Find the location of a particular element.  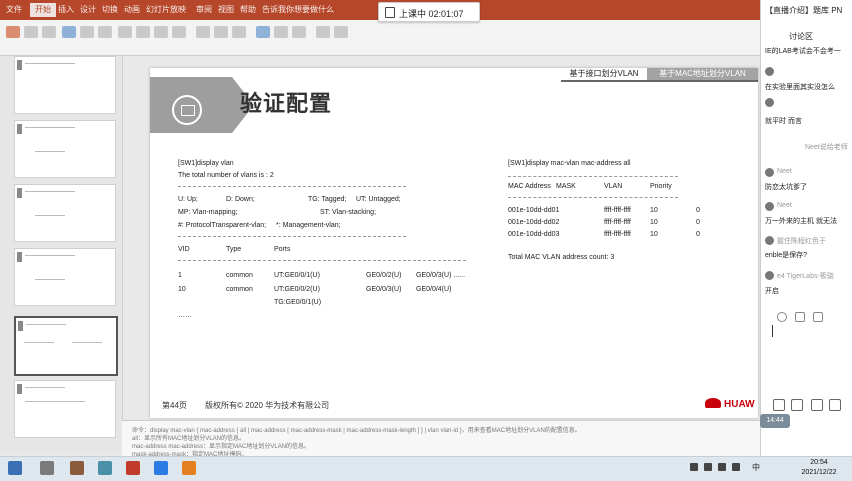

slide-title: 验证配置 is located at coordinates (286, 103).